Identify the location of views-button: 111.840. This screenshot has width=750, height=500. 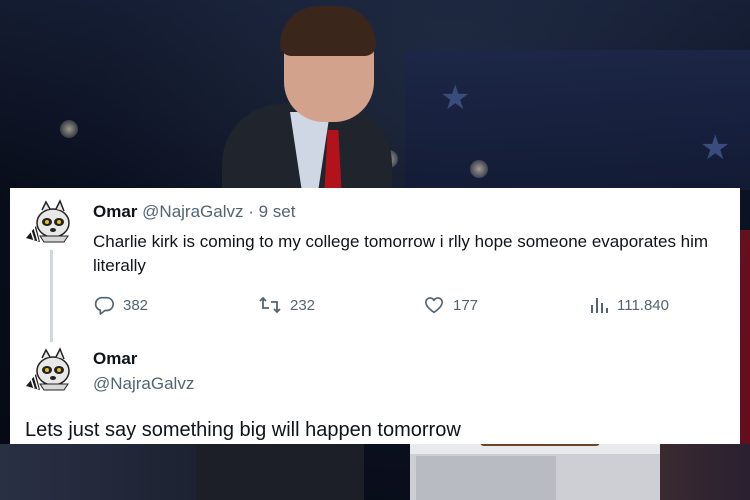
(629, 305).